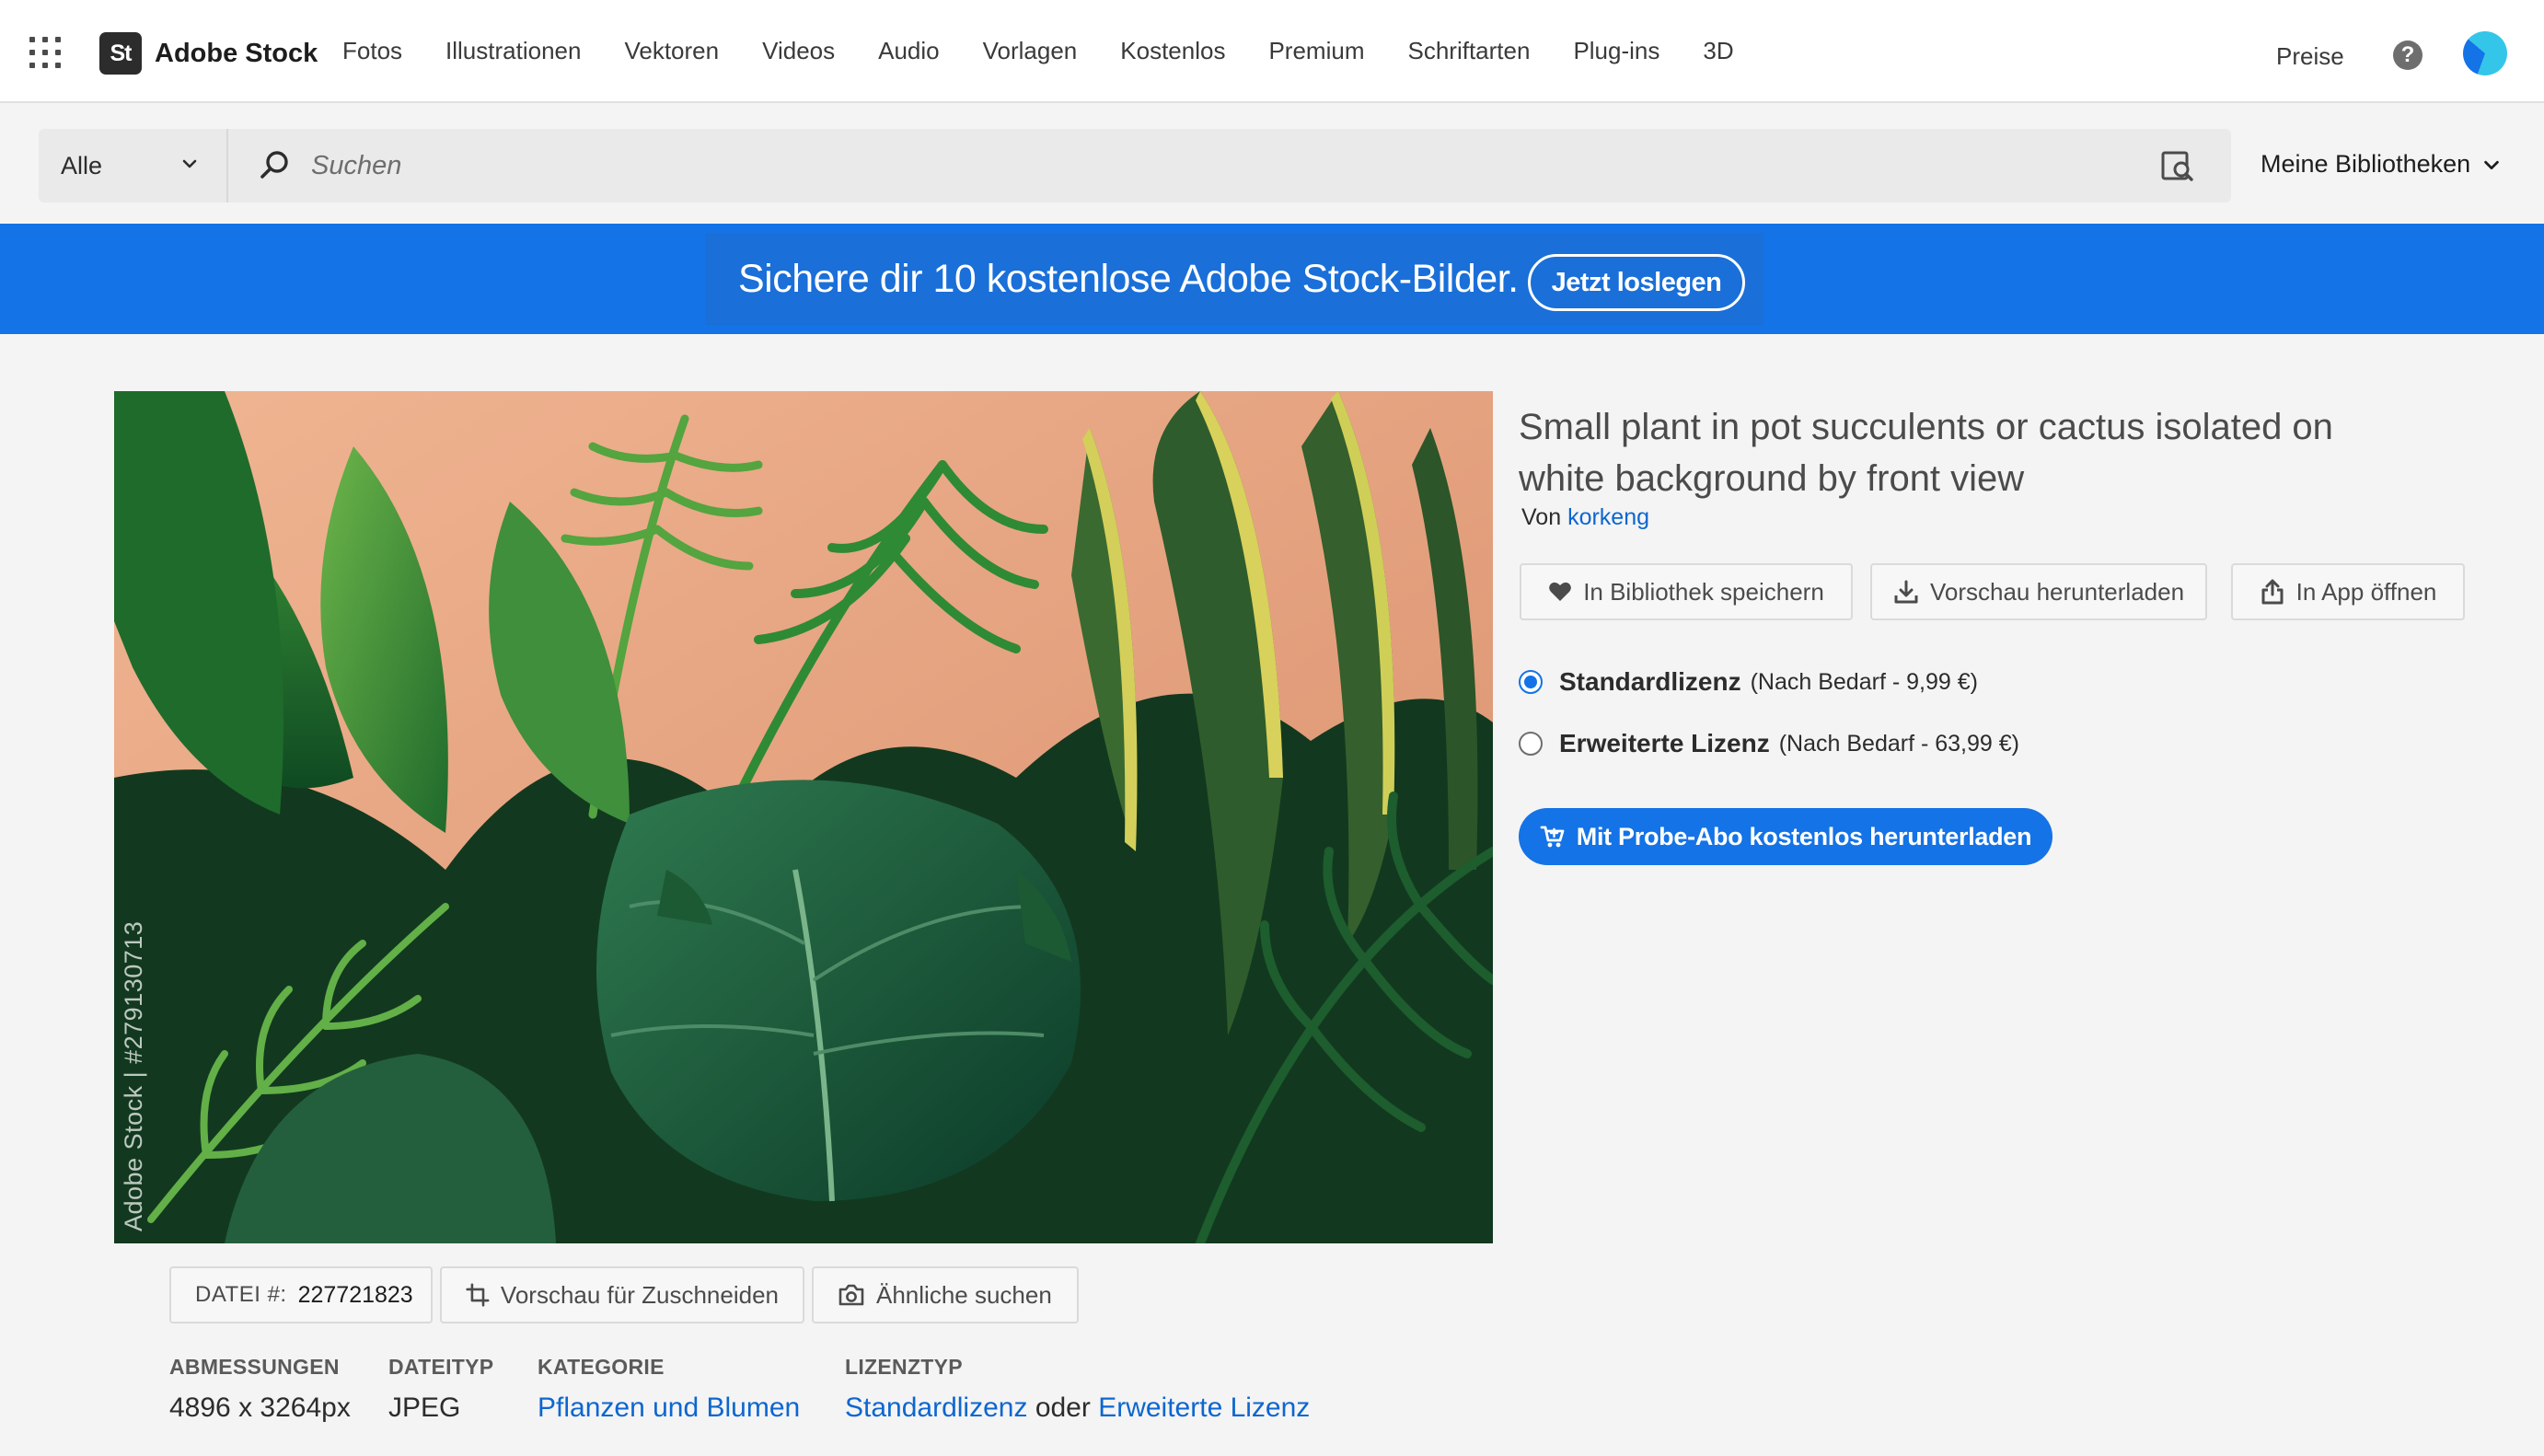 The width and height of the screenshot is (2544, 1456). What do you see at coordinates (669, 1389) in the screenshot?
I see `category-field: KATEGORIE Pflanzen und Blumen` at bounding box center [669, 1389].